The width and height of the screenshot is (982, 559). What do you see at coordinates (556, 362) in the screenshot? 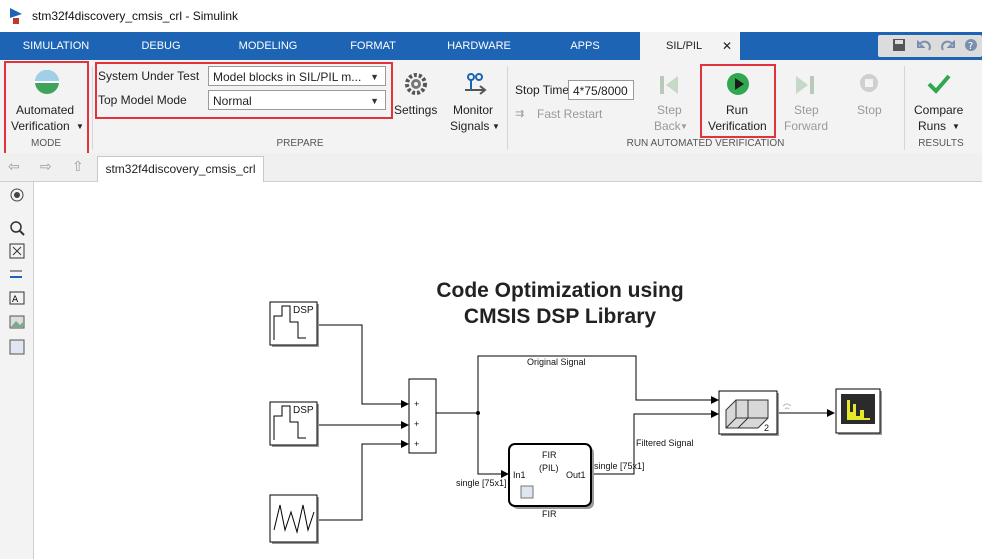
I see `original-signal-label: Original Signal` at bounding box center [556, 362].